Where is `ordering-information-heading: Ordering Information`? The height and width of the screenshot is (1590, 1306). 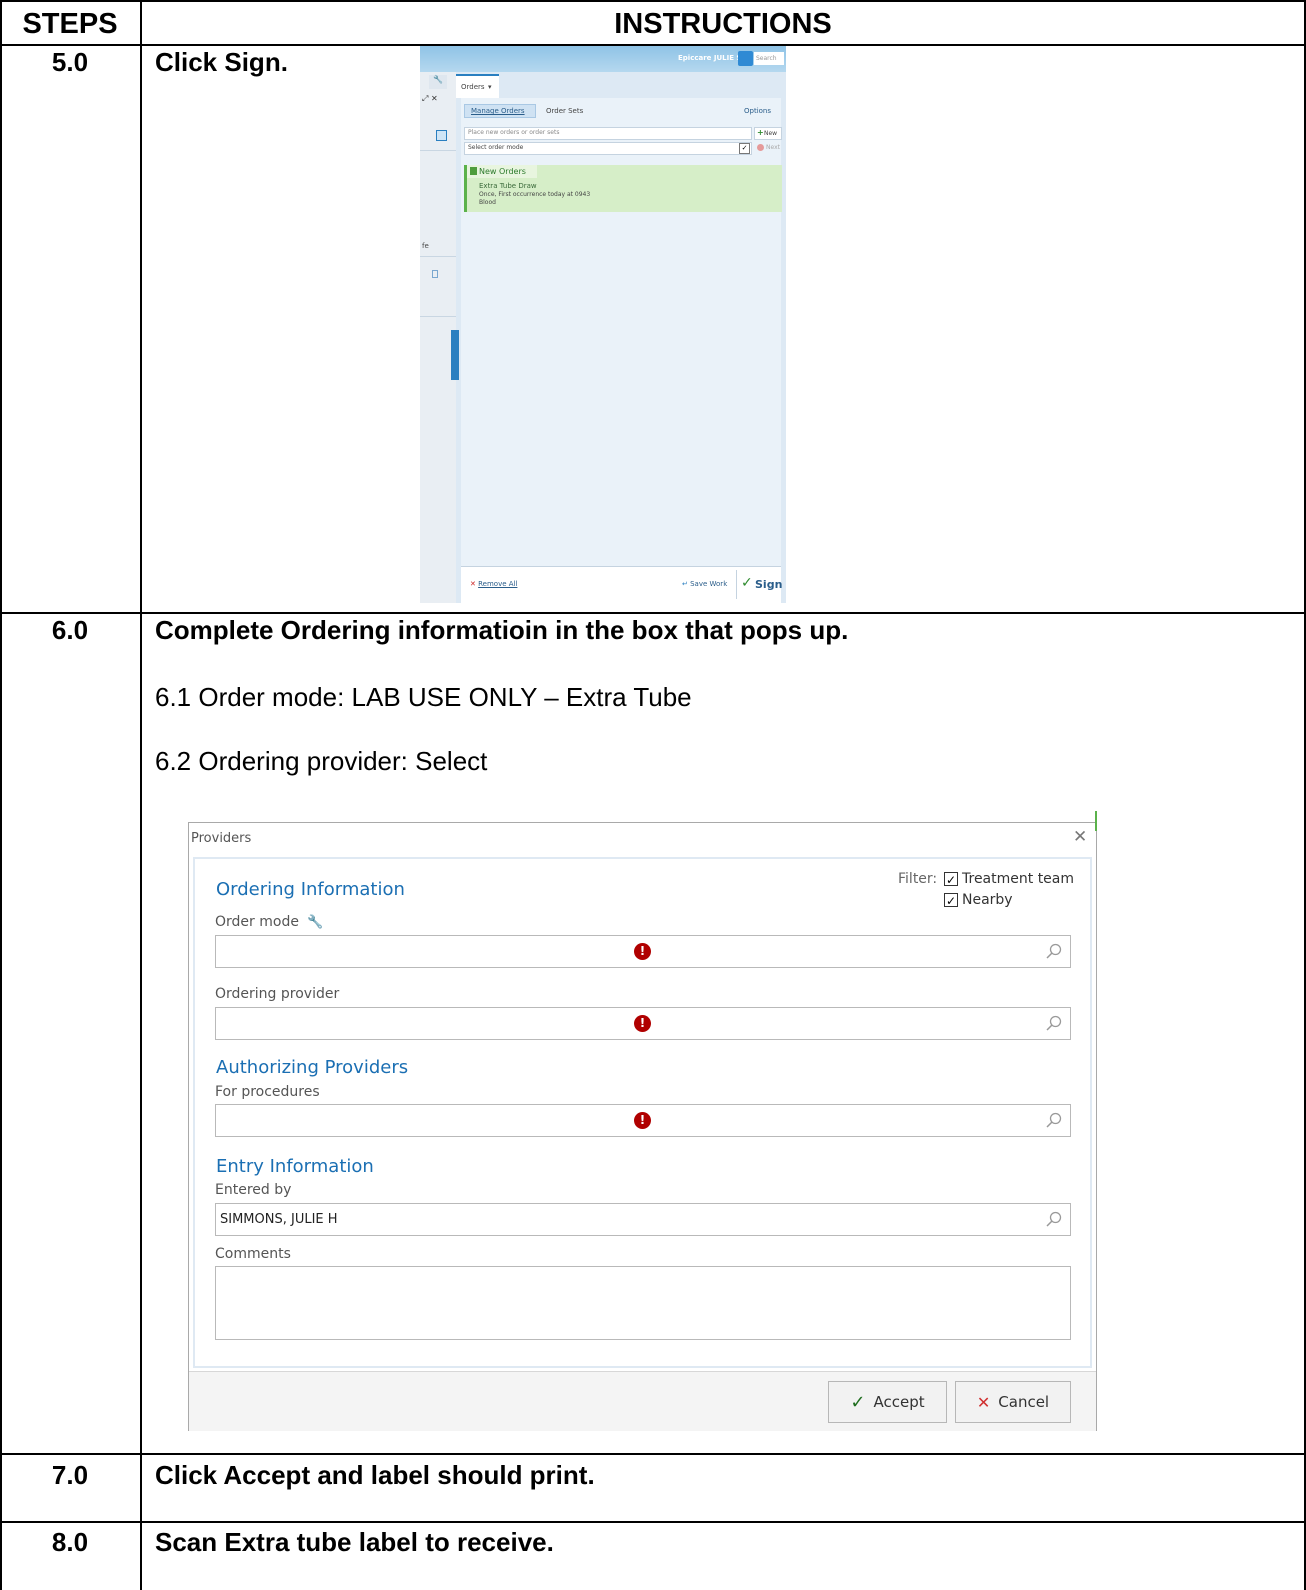 ordering-information-heading: Ordering Information is located at coordinates (310, 889).